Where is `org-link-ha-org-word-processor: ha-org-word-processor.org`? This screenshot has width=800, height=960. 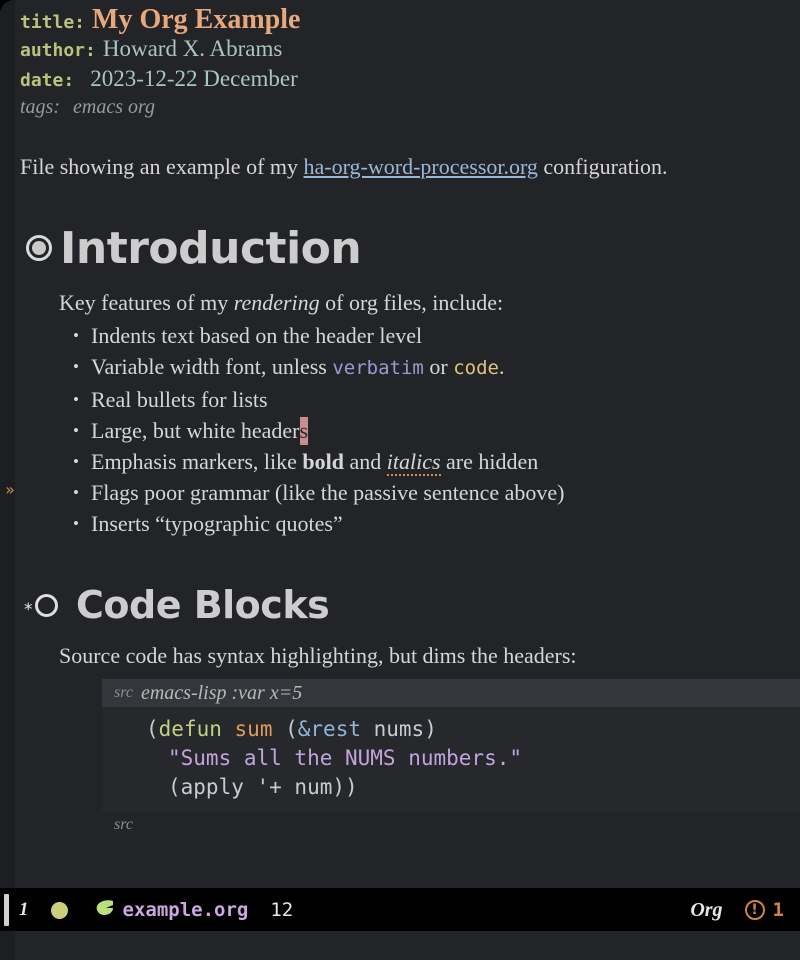
org-link-ha-org-word-processor: ha-org-word-processor.org is located at coordinates (421, 166).